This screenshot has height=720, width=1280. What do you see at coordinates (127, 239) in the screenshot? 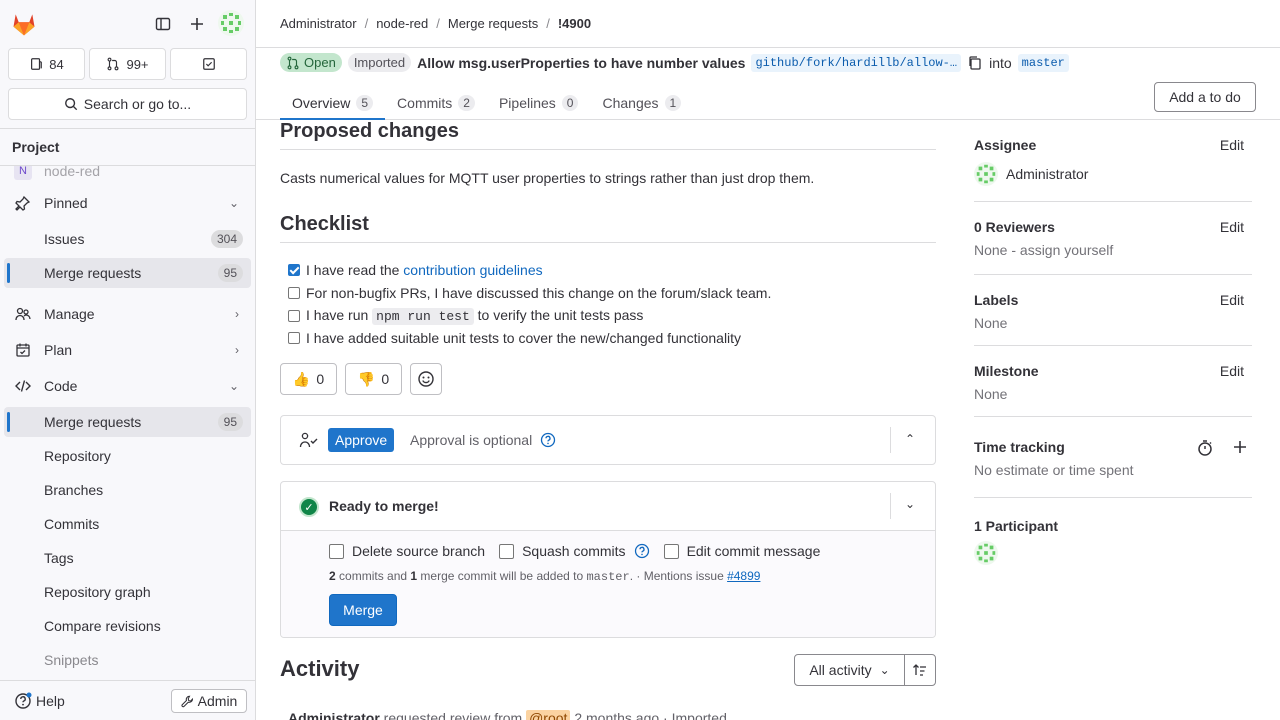
I see `sidebar-item-issues: Issues 304` at bounding box center [127, 239].